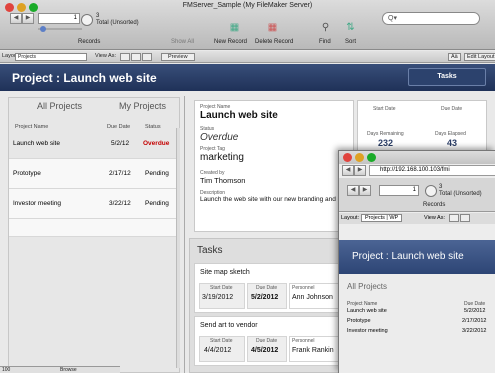  I want to click on close-icon, so click(347, 157).